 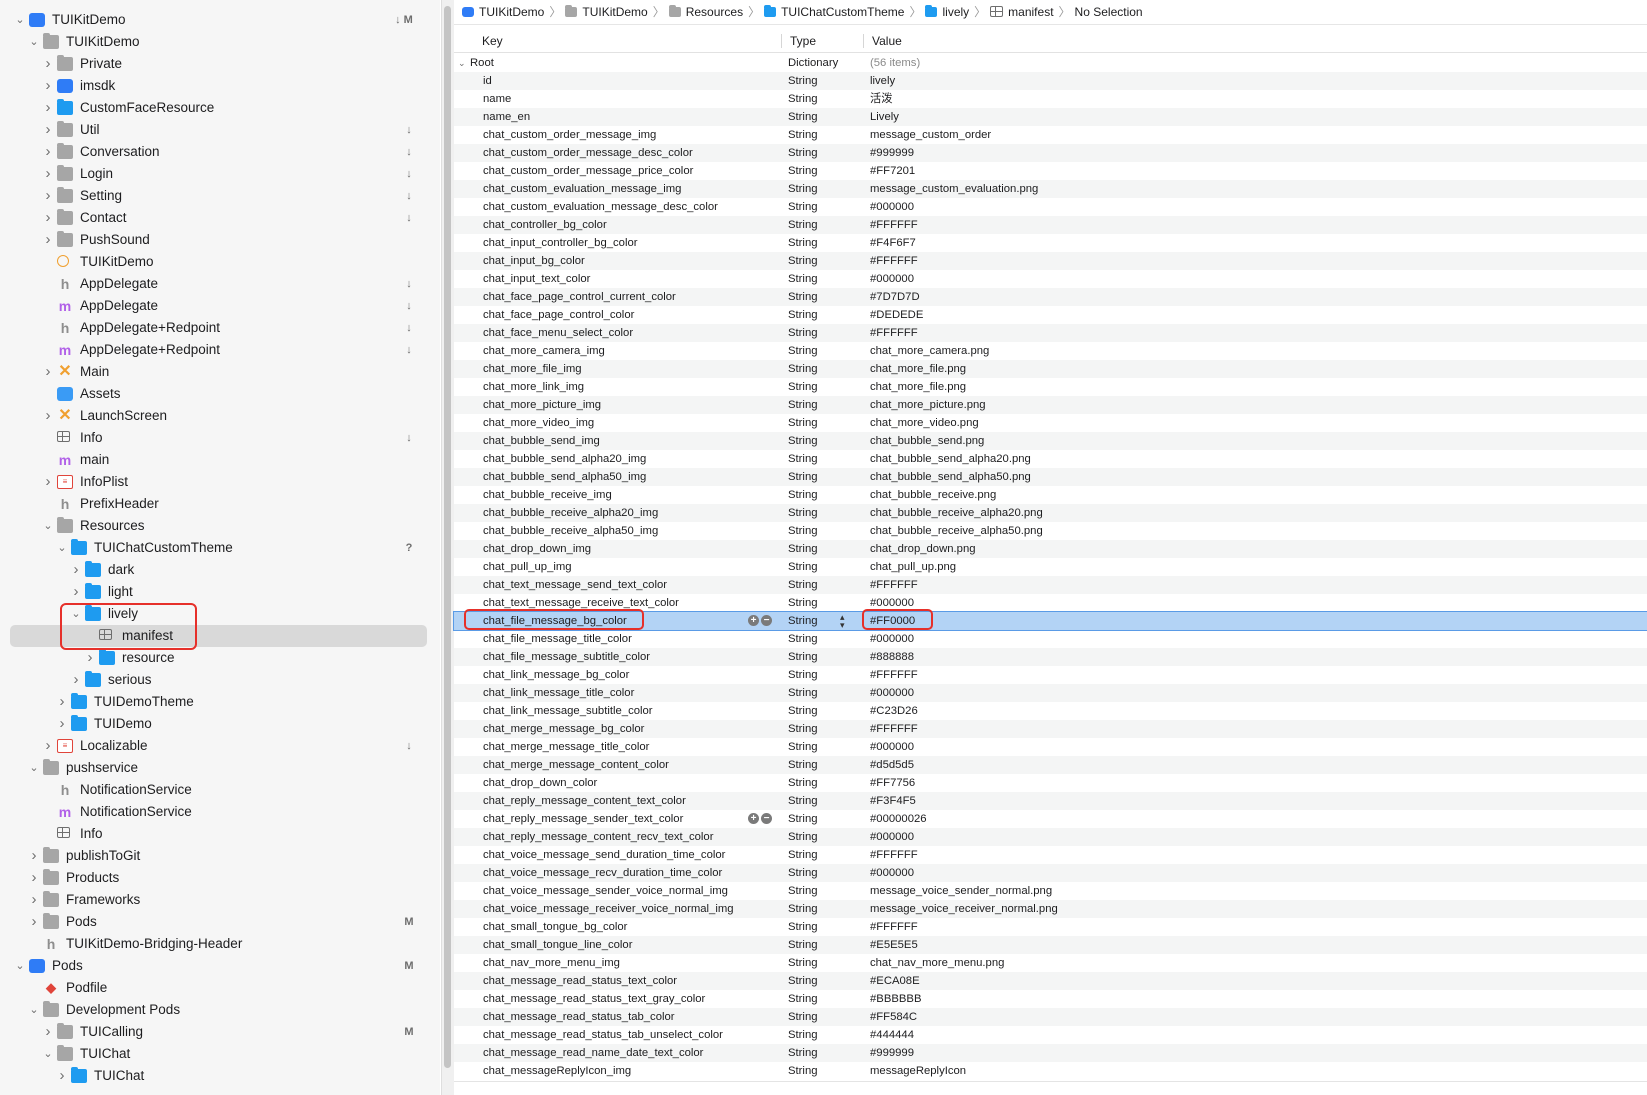 I want to click on navigator-item-tuikitdemo: ⌄ TUIKitDemo, so click(x=220, y=42).